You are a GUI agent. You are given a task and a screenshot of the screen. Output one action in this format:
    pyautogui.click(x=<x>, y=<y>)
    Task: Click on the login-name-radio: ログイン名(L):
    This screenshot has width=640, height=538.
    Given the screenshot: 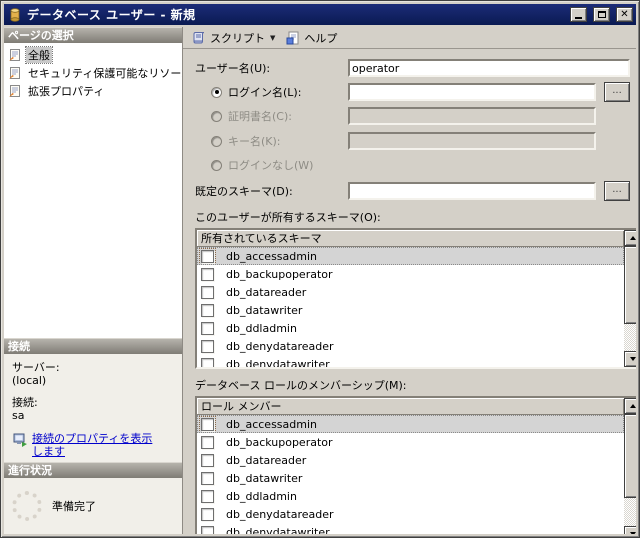 What is the action you would take?
    pyautogui.click(x=279, y=92)
    